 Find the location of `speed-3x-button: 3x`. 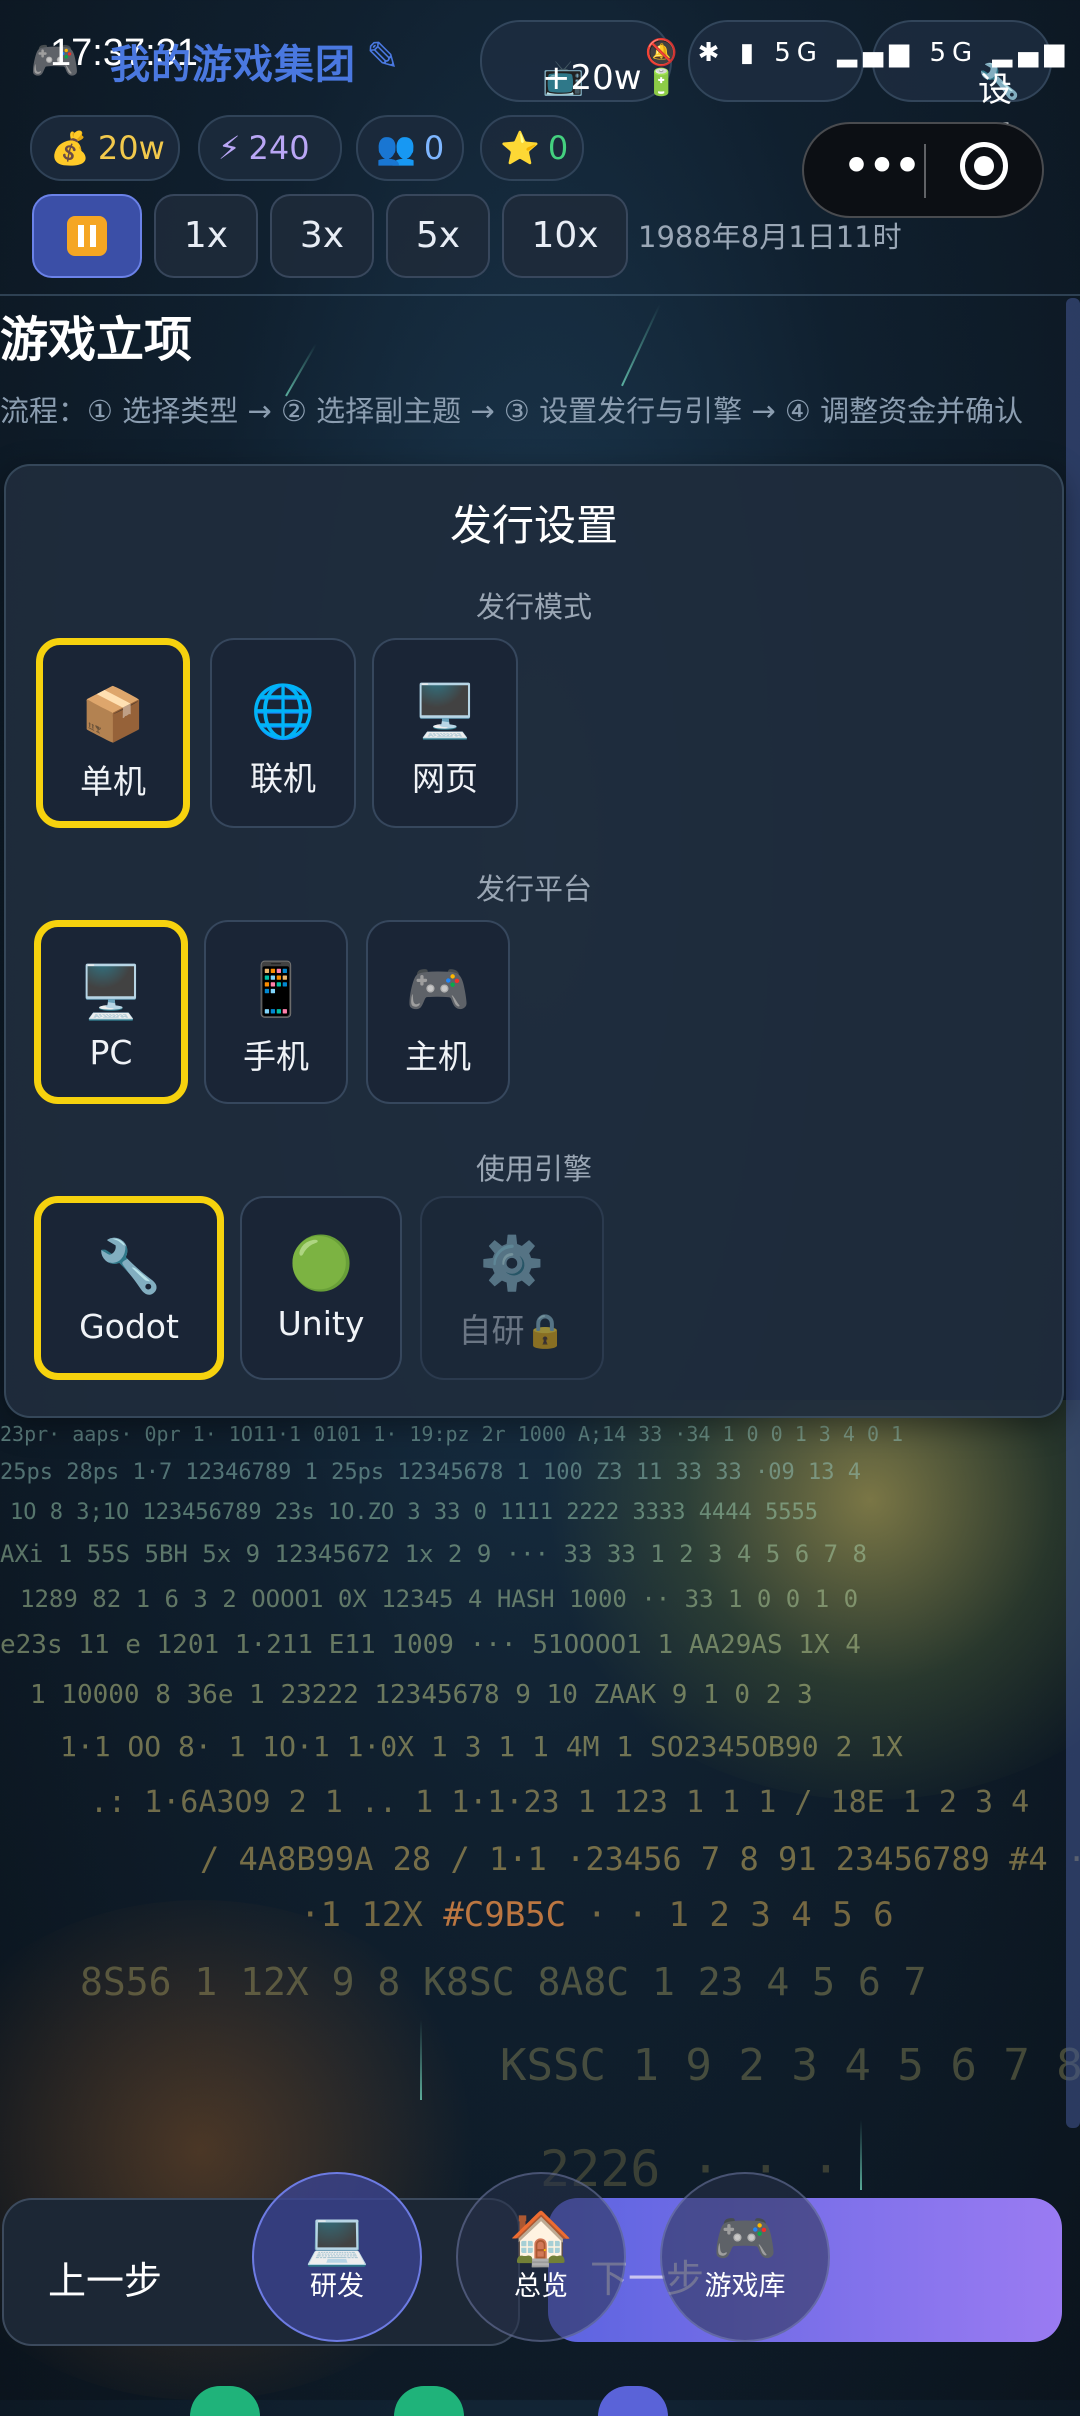

speed-3x-button: 3x is located at coordinates (322, 236).